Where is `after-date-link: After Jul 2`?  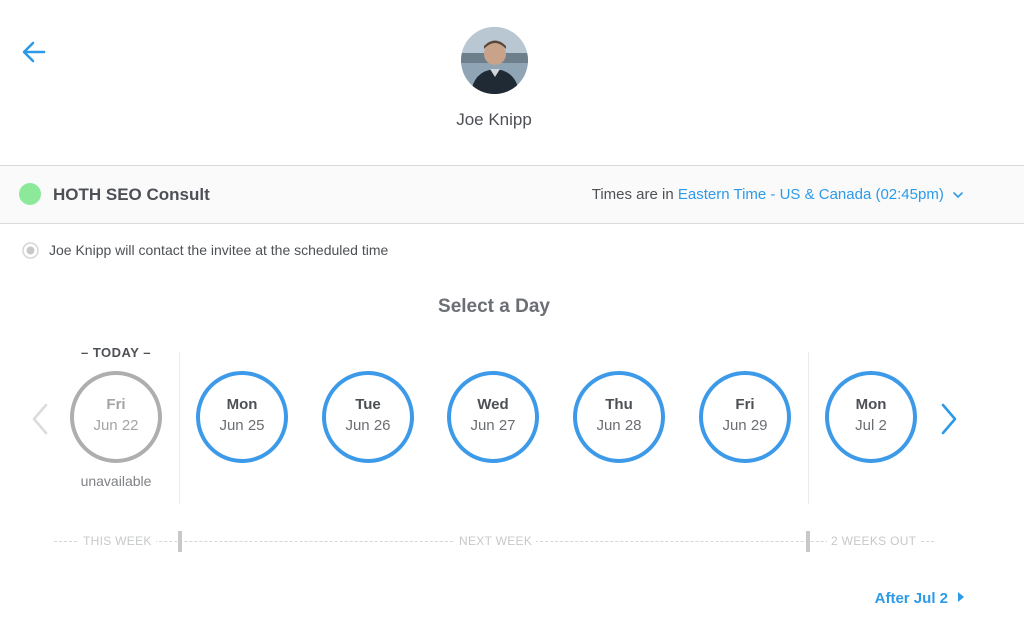 after-date-link: After Jul 2 is located at coordinates (919, 598).